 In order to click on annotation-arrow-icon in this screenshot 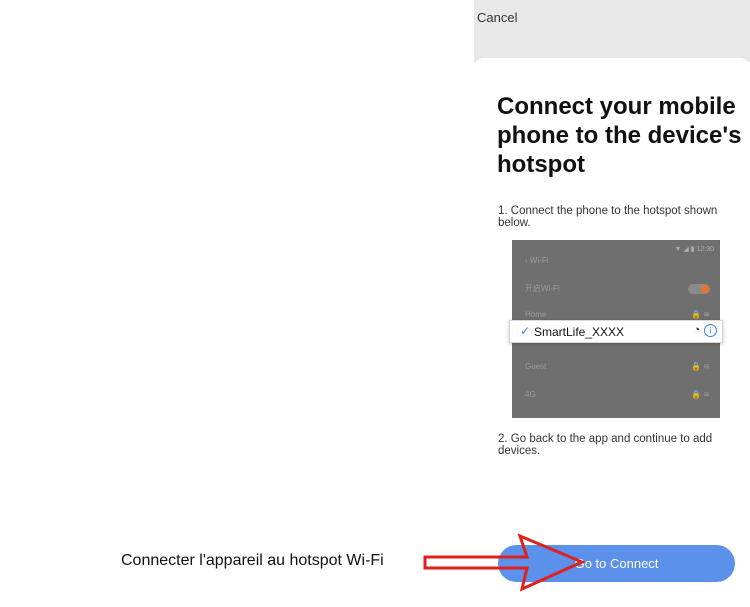, I will do `click(504, 562)`.